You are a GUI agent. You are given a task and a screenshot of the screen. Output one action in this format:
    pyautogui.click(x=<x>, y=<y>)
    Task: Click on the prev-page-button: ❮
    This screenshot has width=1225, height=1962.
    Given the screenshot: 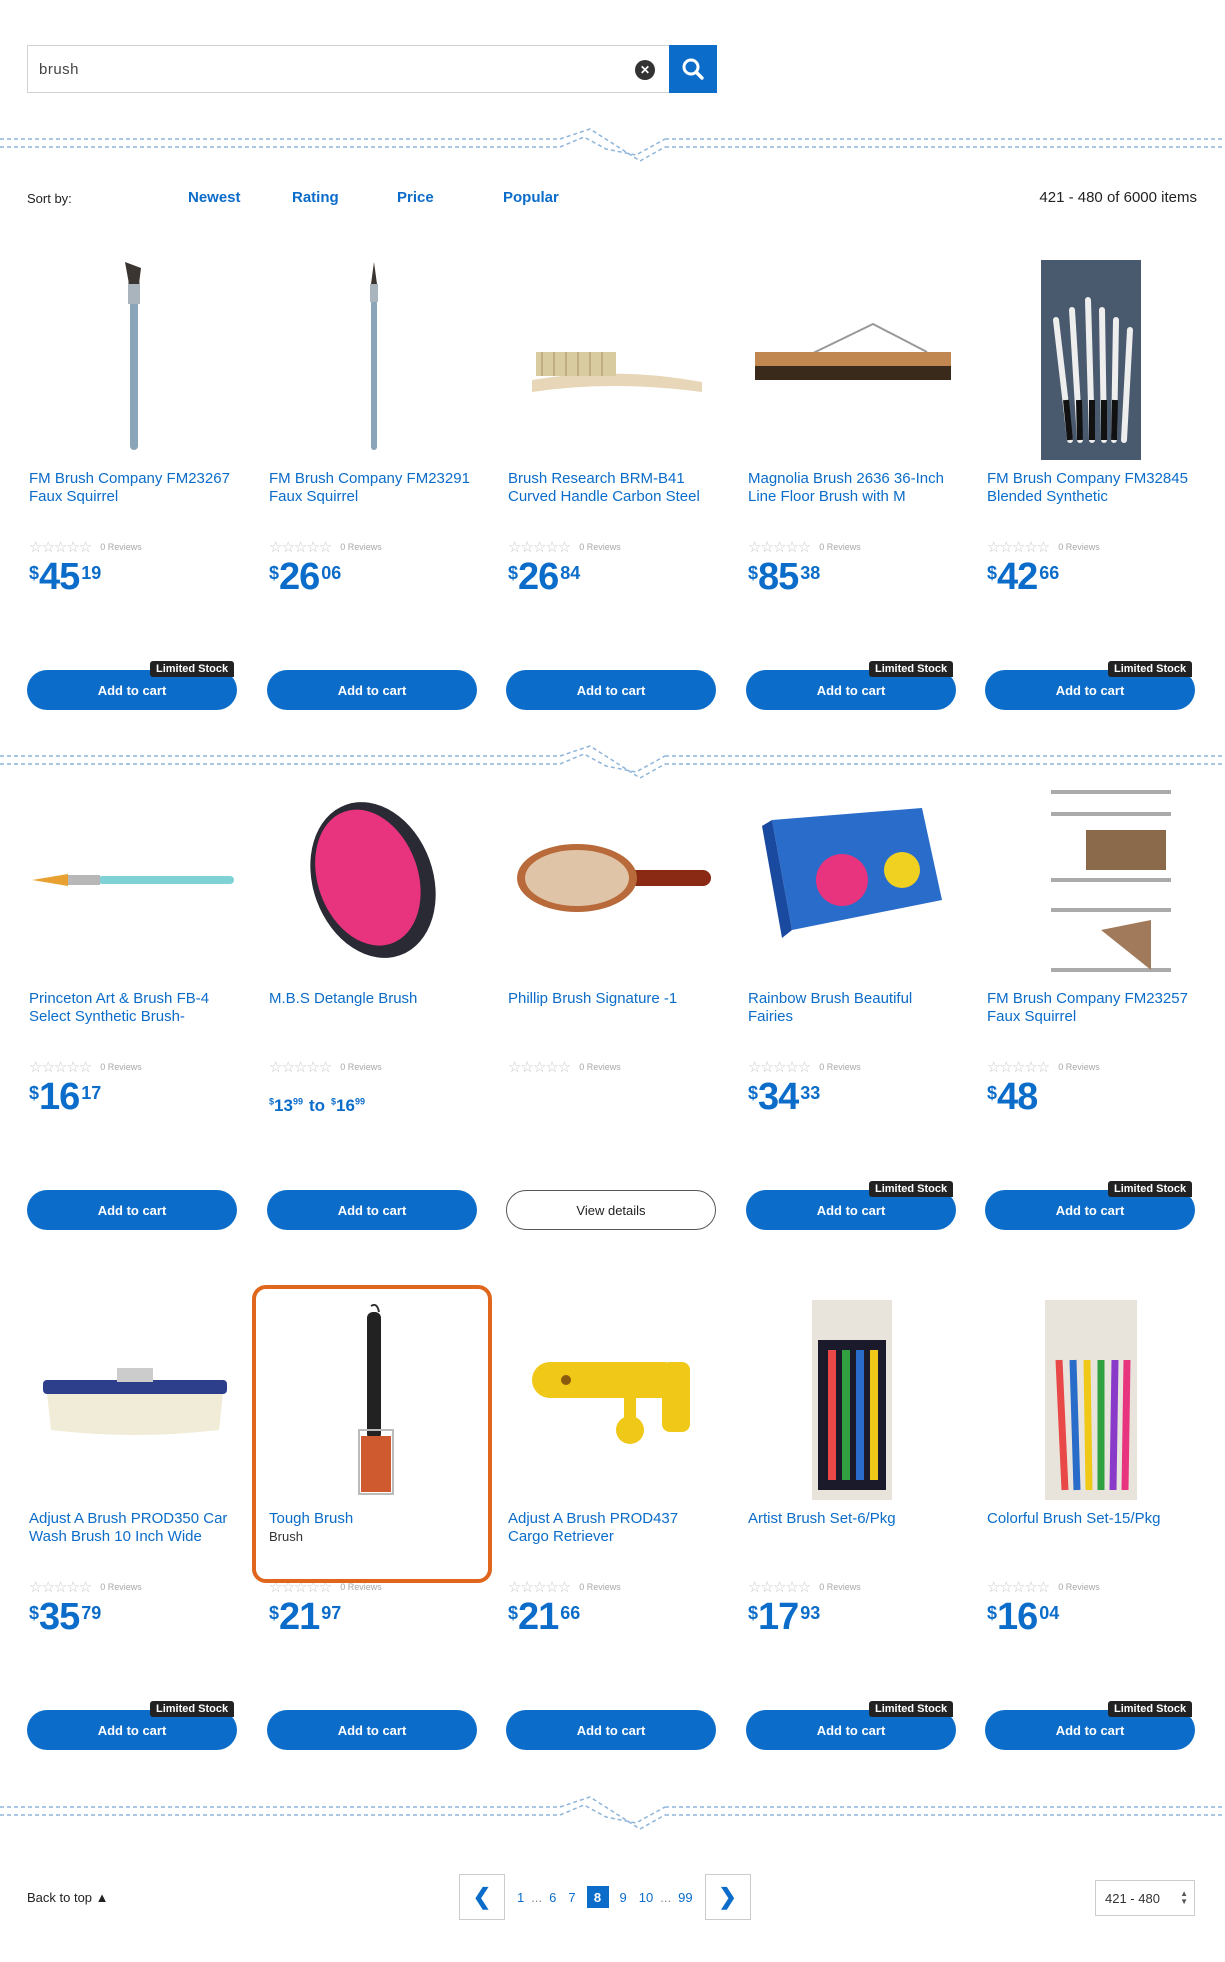 What is the action you would take?
    pyautogui.click(x=482, y=1897)
    